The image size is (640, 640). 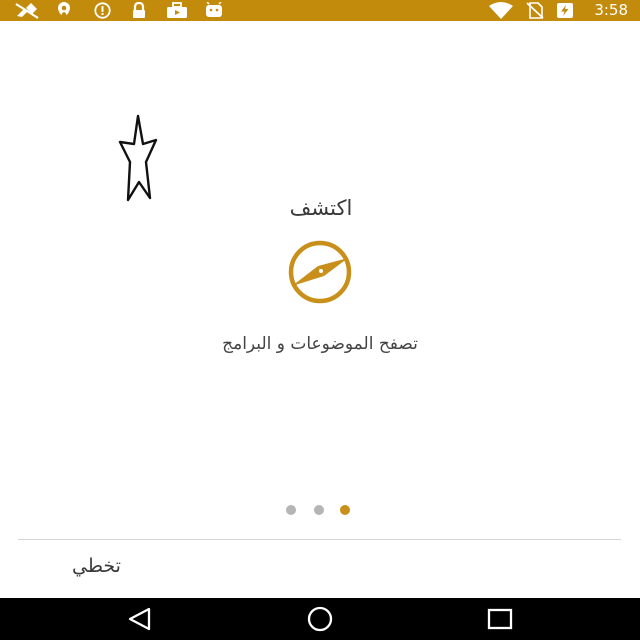 What do you see at coordinates (96, 566) in the screenshot?
I see `skip-button: تخطي` at bounding box center [96, 566].